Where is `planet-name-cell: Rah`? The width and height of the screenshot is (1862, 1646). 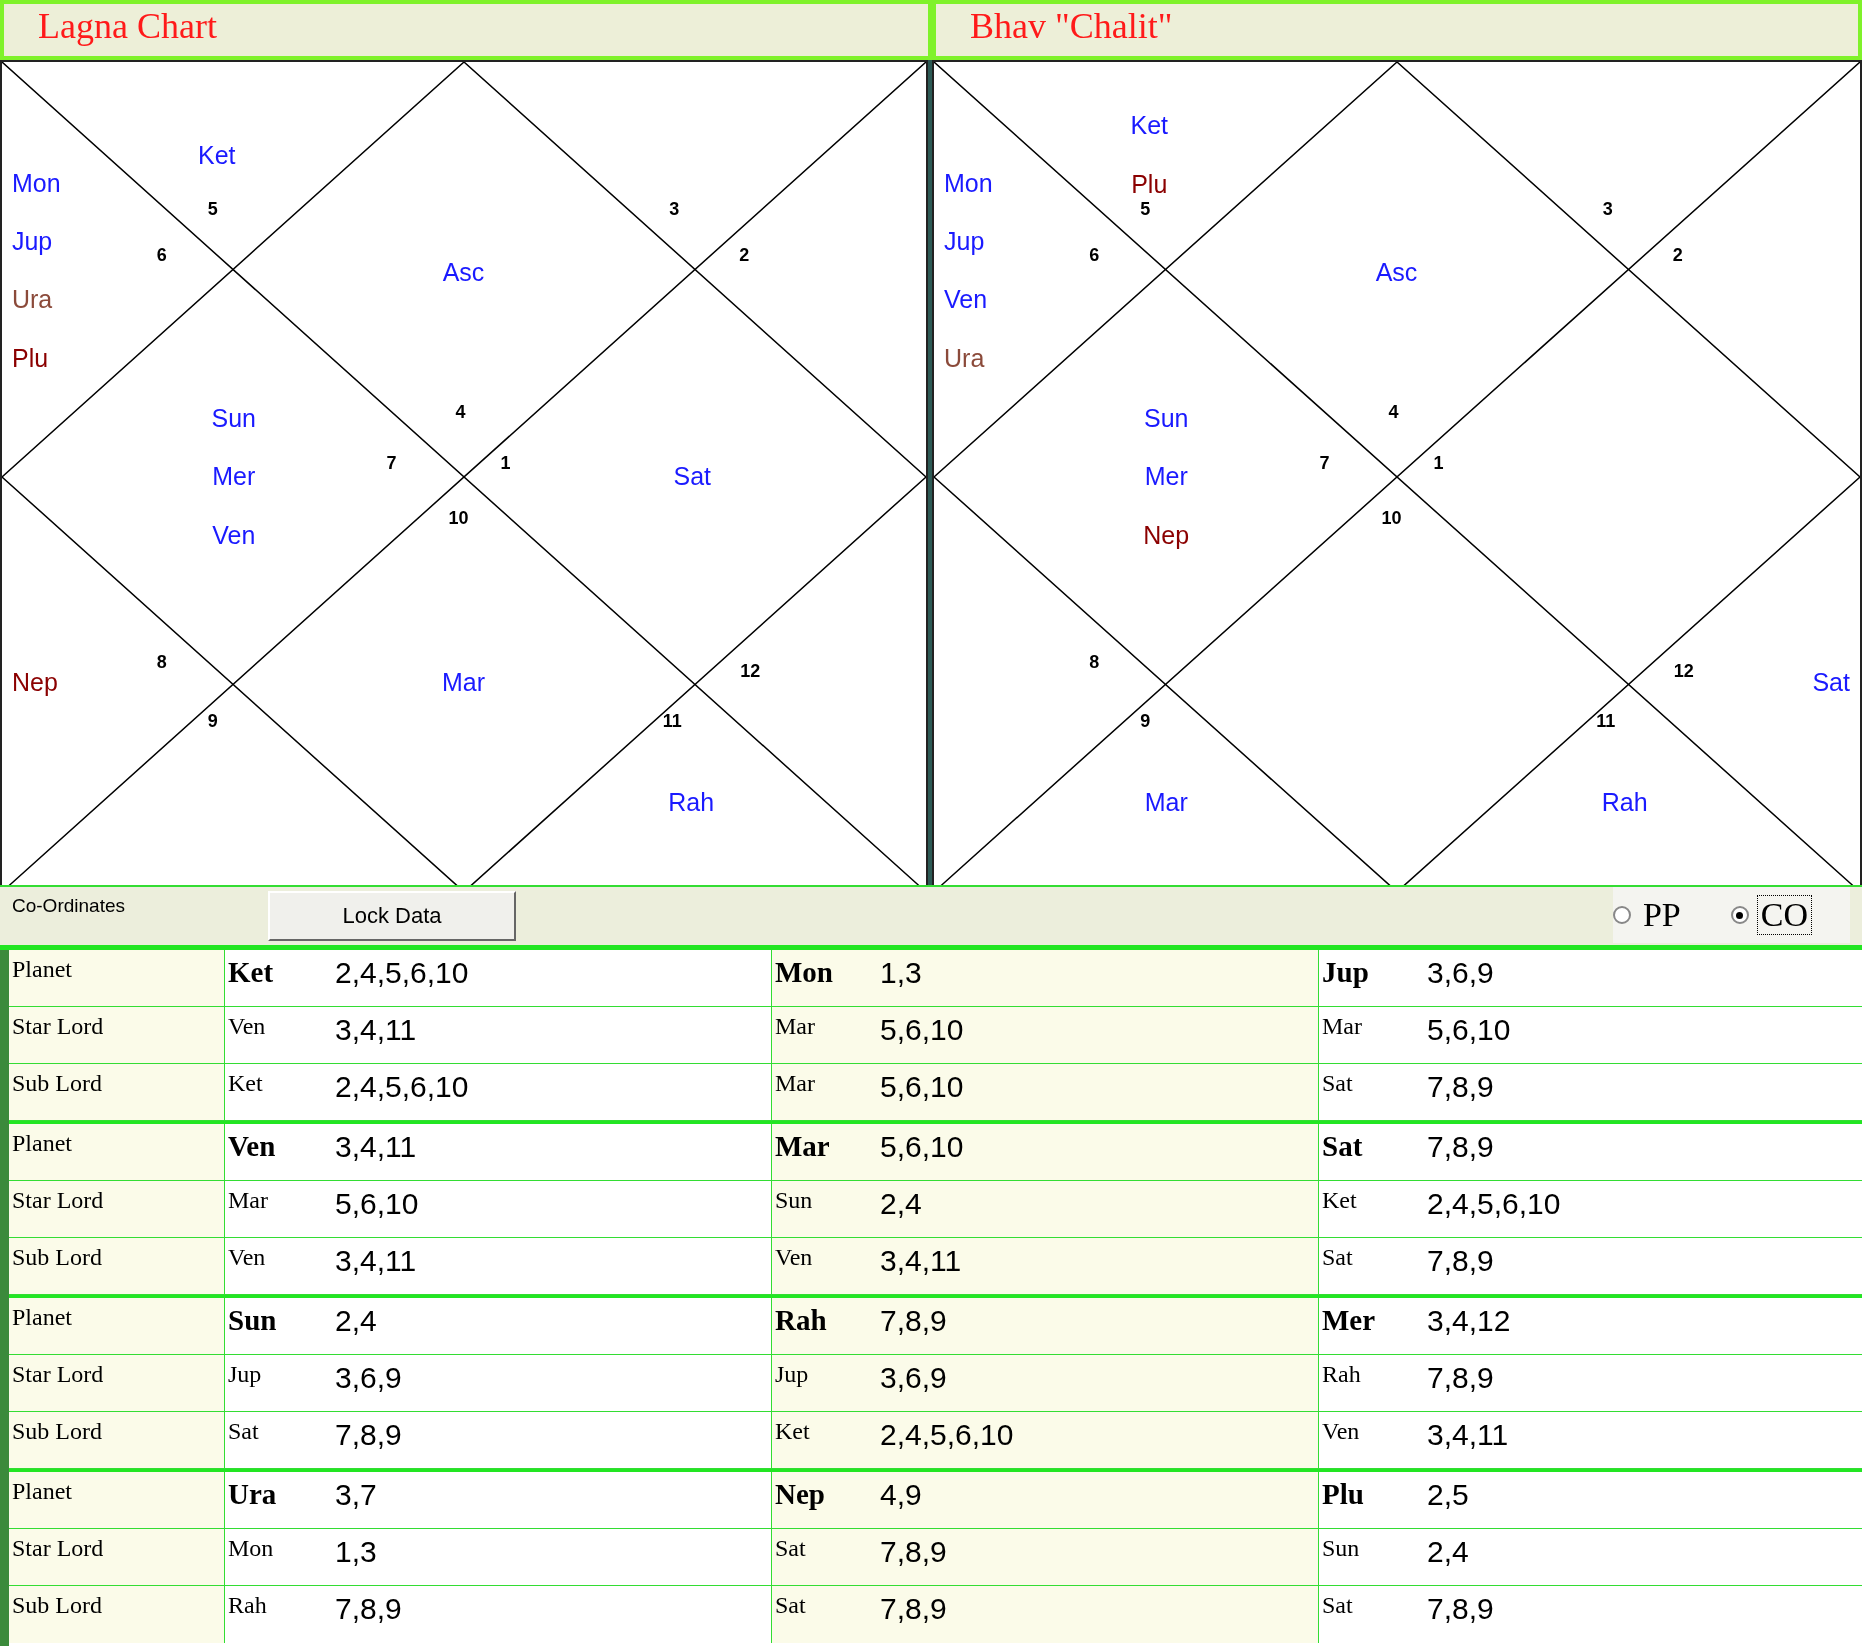 planet-name-cell: Rah is located at coordinates (824, 1326).